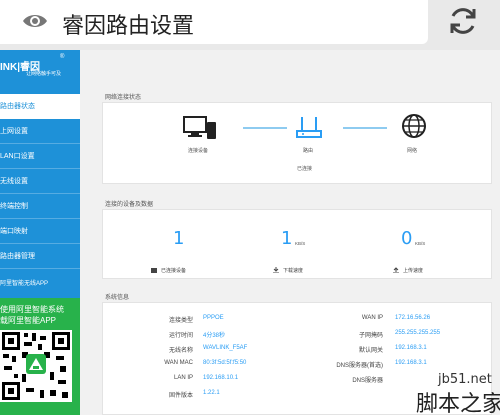 The width and height of the screenshot is (500, 415). I want to click on info-label-wan-mac: WAN MAC, so click(178, 363).